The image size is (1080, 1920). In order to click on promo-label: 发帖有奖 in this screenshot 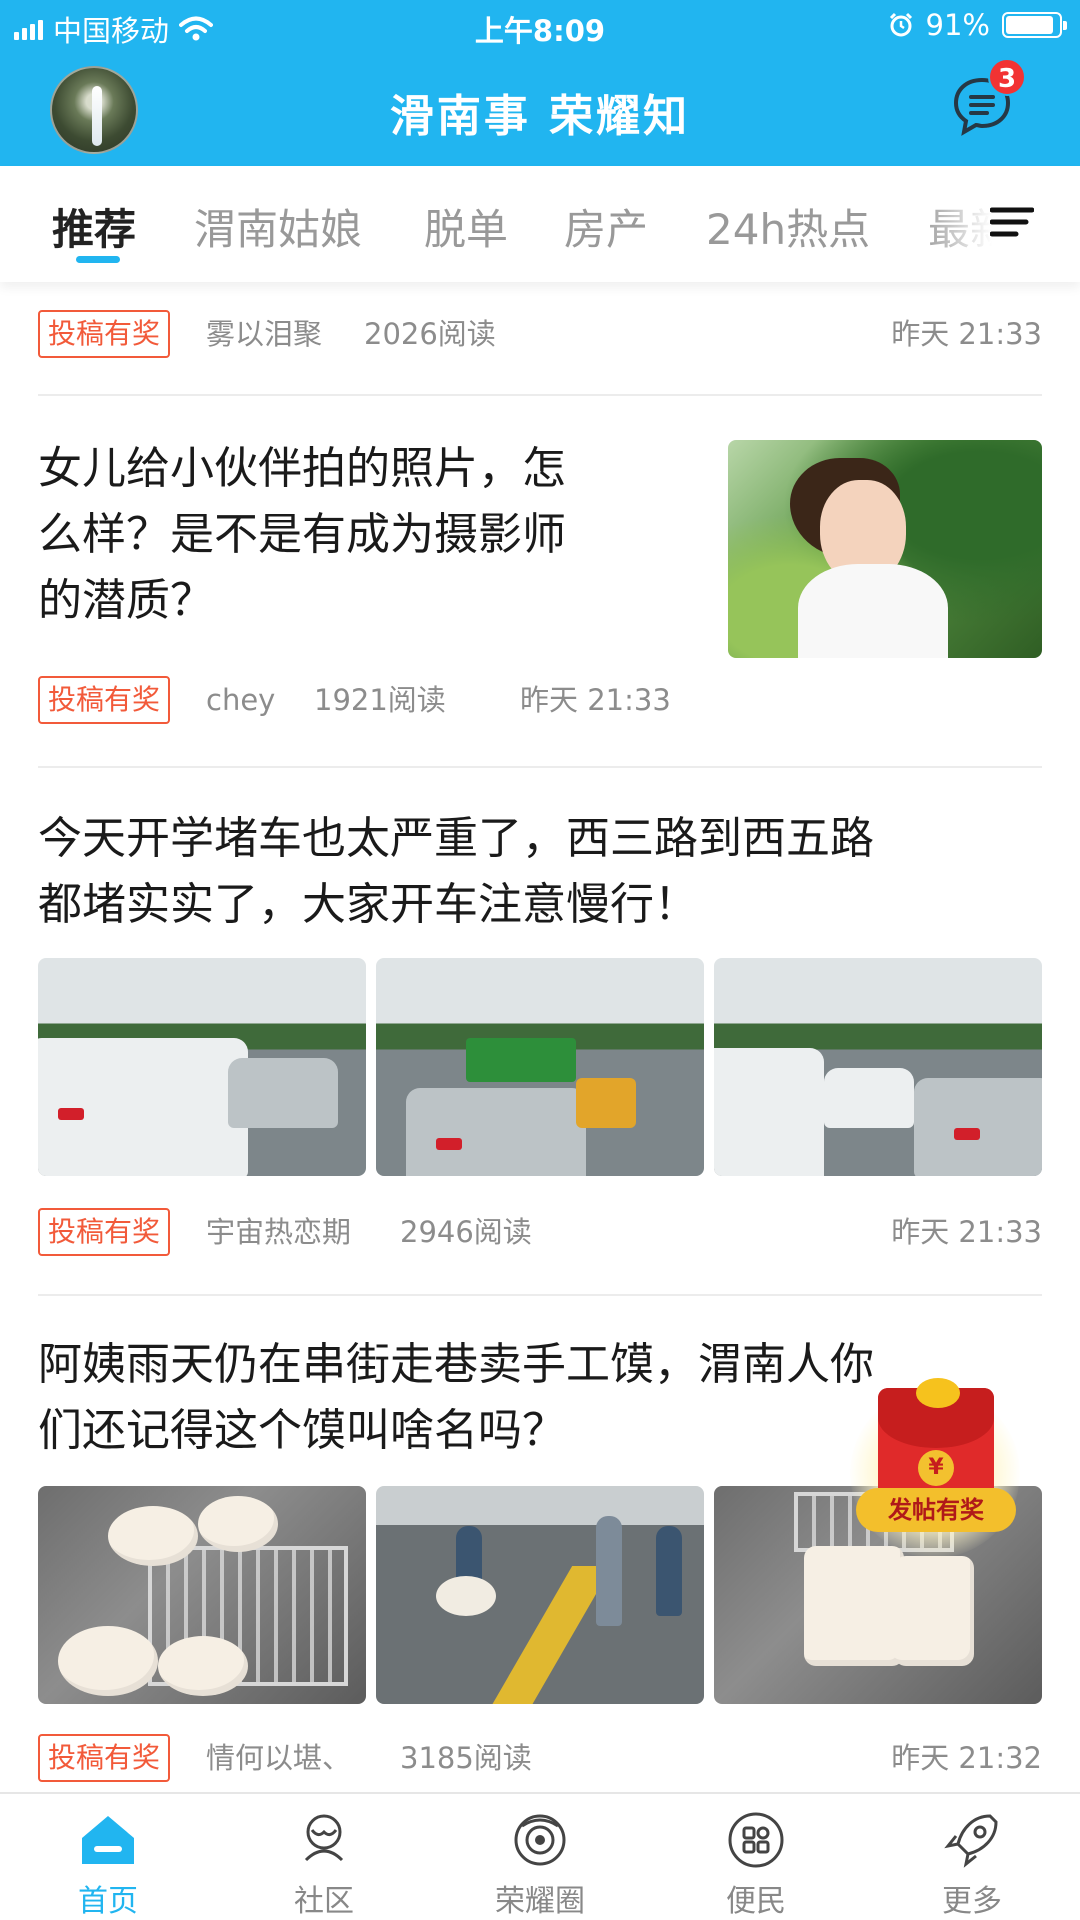, I will do `click(936, 1510)`.